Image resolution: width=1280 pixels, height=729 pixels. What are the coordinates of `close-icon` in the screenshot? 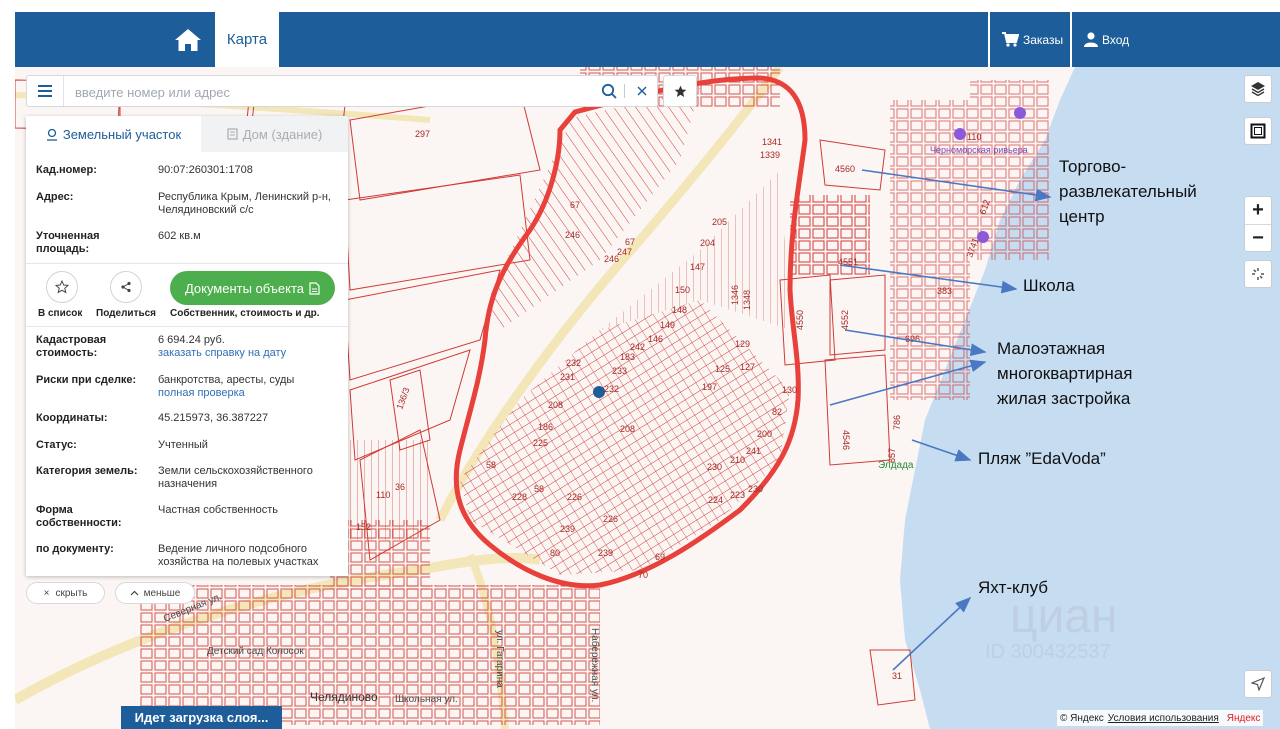 It's located at (642, 91).